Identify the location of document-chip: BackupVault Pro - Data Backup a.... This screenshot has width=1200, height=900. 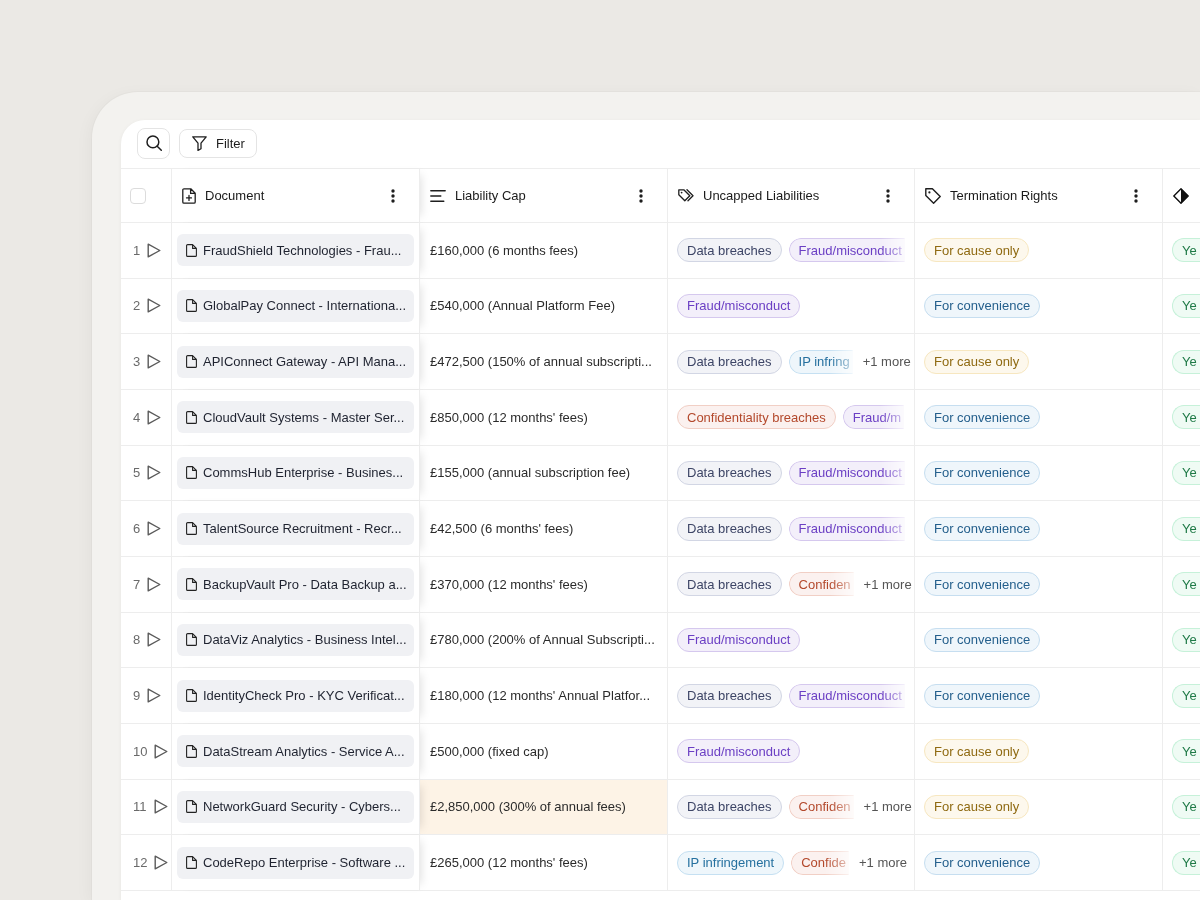
(295, 584).